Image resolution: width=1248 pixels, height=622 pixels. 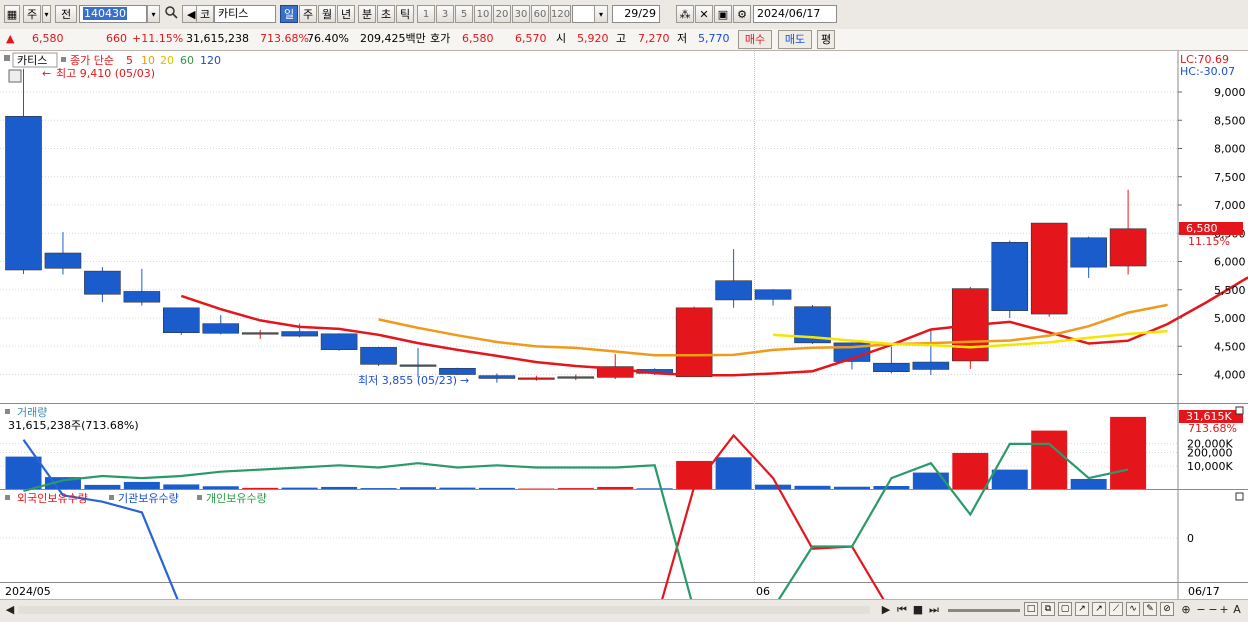 I want to click on minus-icon: −, so click(x=1213, y=610).